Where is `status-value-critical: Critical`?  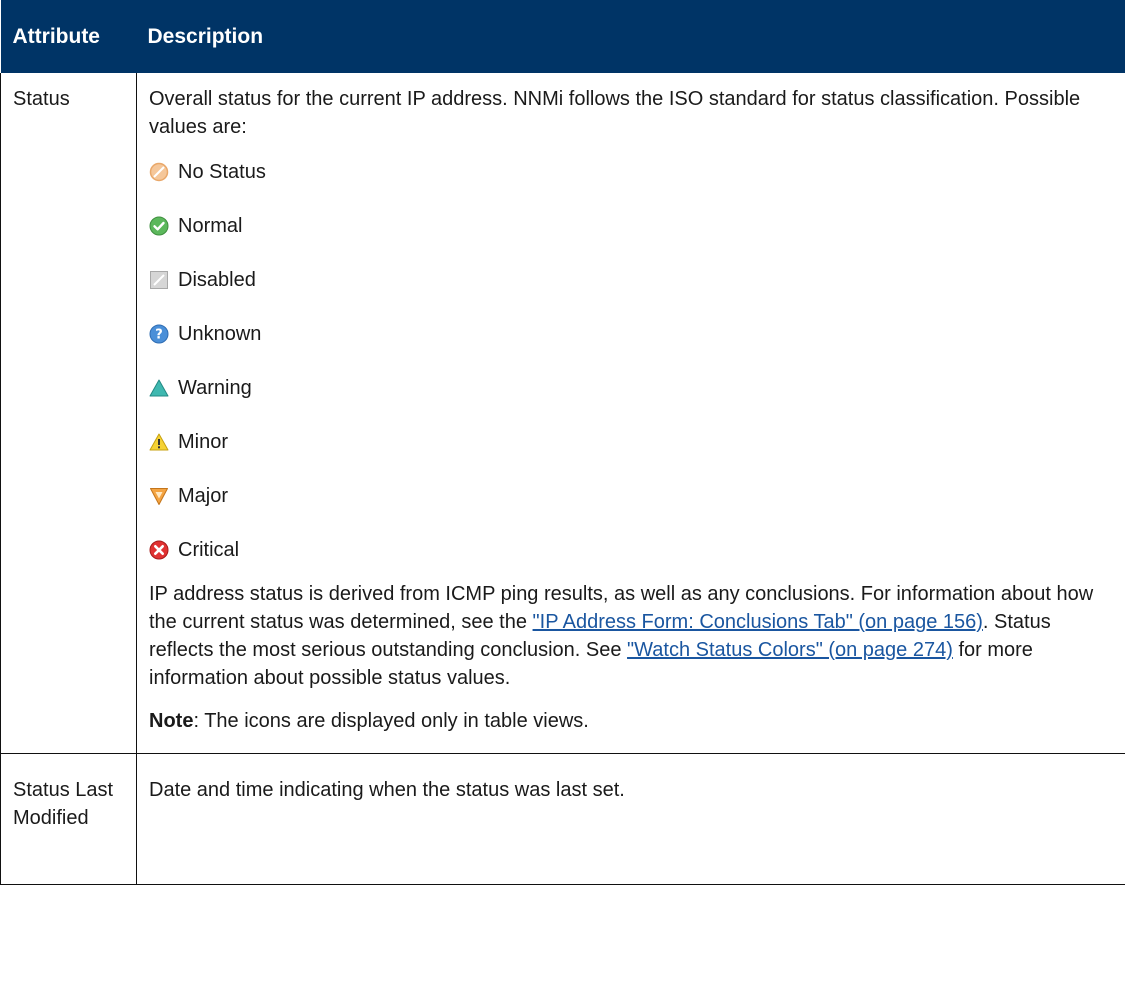
status-value-critical: Critical is located at coordinates (627, 550).